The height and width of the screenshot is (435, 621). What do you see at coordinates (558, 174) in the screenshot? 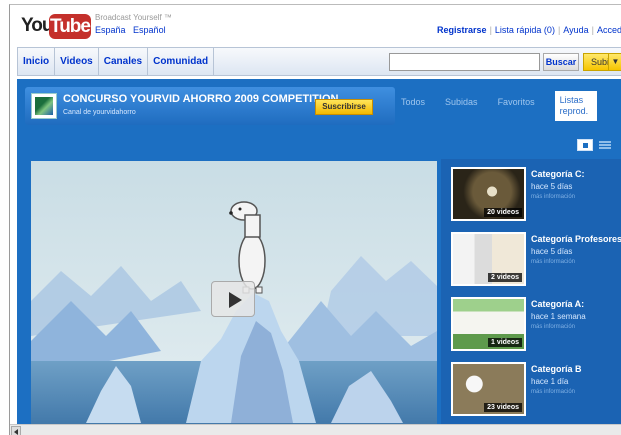
I see `playlist-title: Categoría C:` at bounding box center [558, 174].